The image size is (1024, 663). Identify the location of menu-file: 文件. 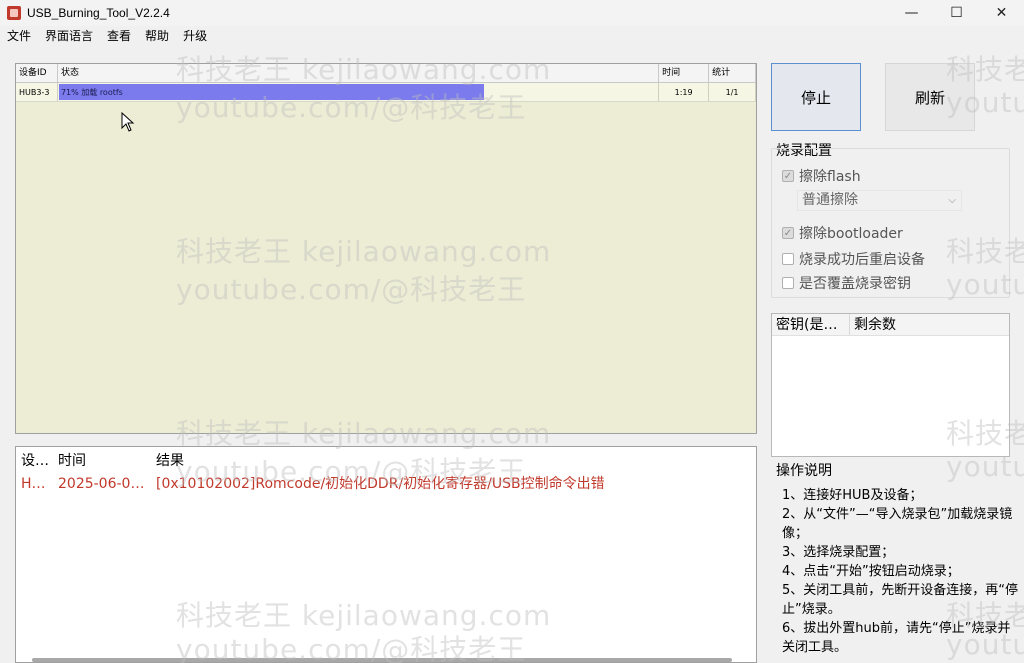
(19, 36).